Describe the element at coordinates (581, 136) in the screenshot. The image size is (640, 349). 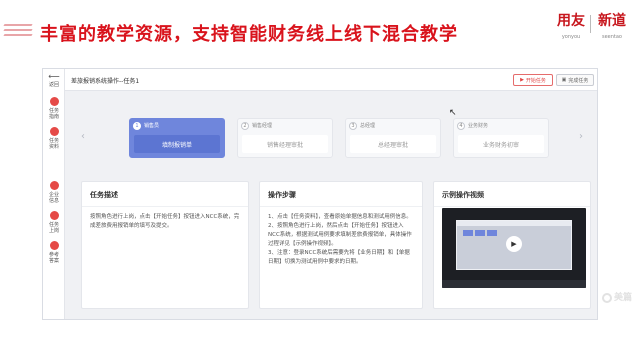
I see `chevron-right-icon: ›` at that location.